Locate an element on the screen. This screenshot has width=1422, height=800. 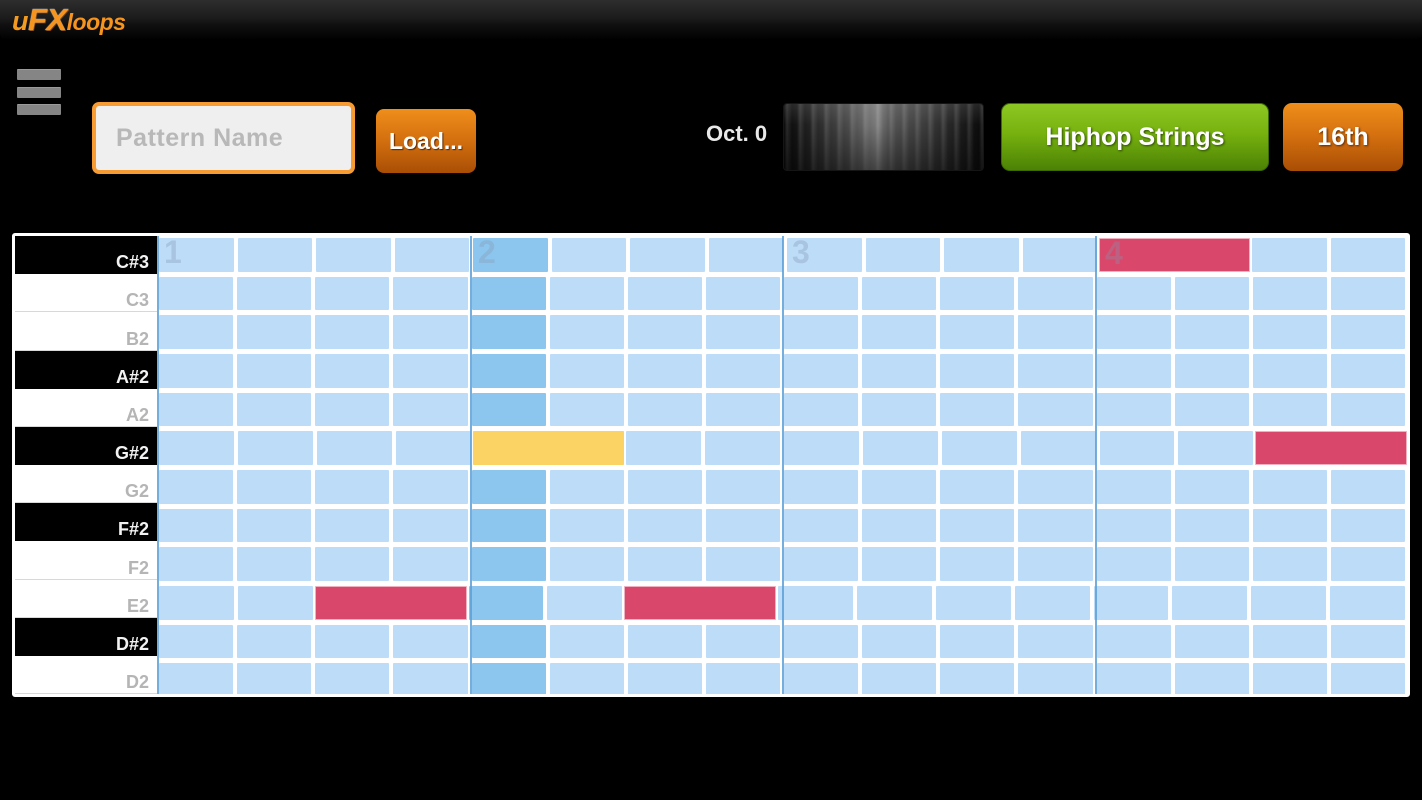
grid-cell: 3 is located at coordinates (824, 254).